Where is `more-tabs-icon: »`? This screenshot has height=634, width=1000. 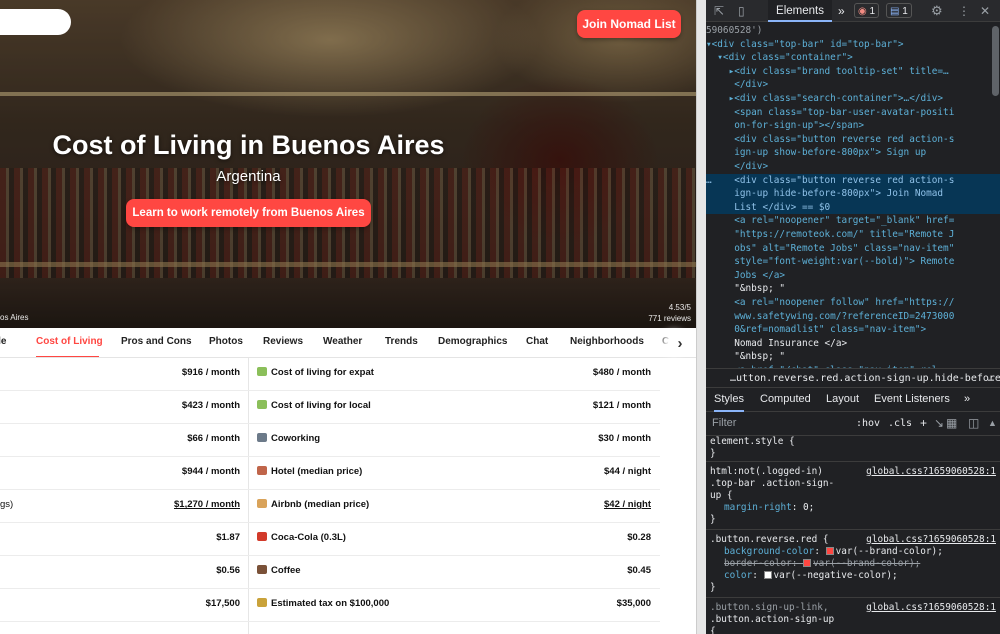 more-tabs-icon: » is located at coordinates (841, 11).